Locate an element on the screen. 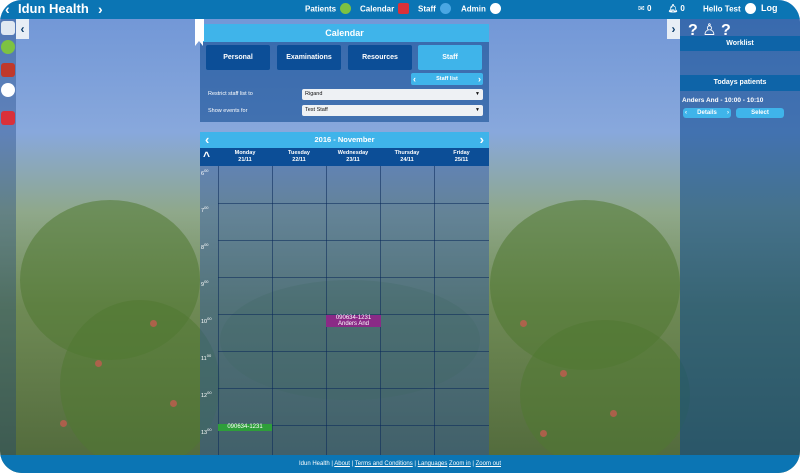  month-label: 2016 - November is located at coordinates (344, 139).